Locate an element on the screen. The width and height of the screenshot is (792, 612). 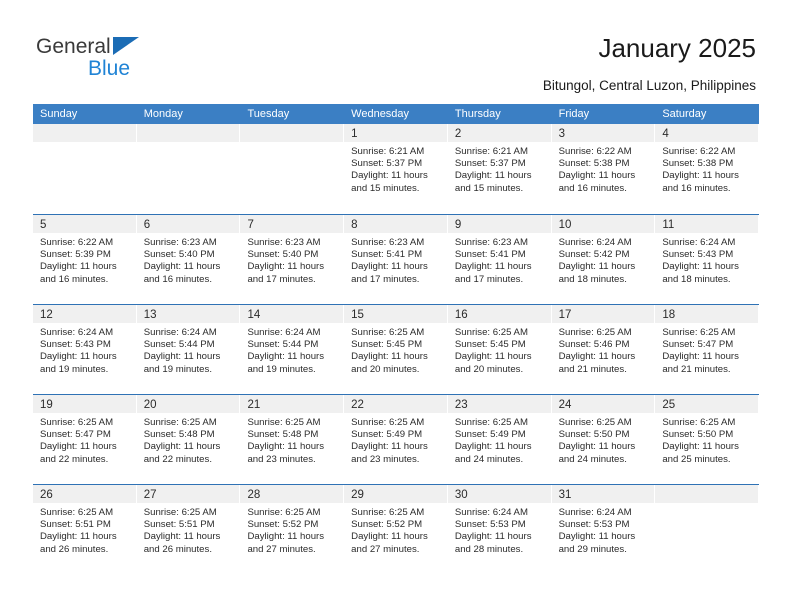
sunset-text: Sunset: 5:49 PM is located at coordinates (490, 435).